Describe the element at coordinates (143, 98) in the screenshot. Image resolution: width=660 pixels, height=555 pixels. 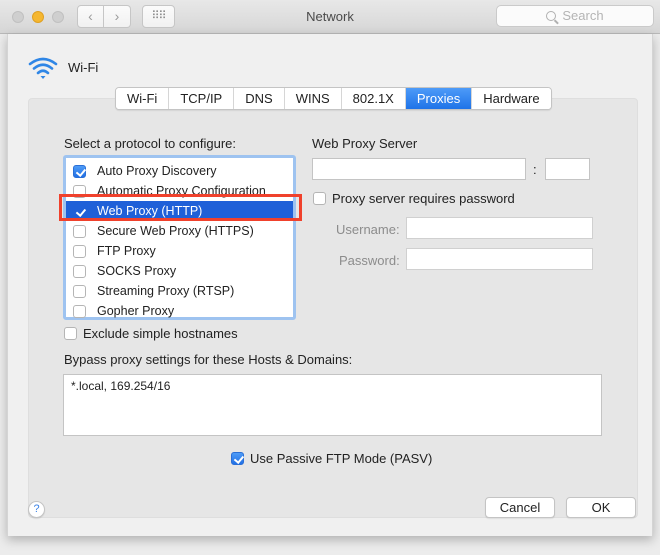
I see `tab-wifi: Wi-Fi` at that location.